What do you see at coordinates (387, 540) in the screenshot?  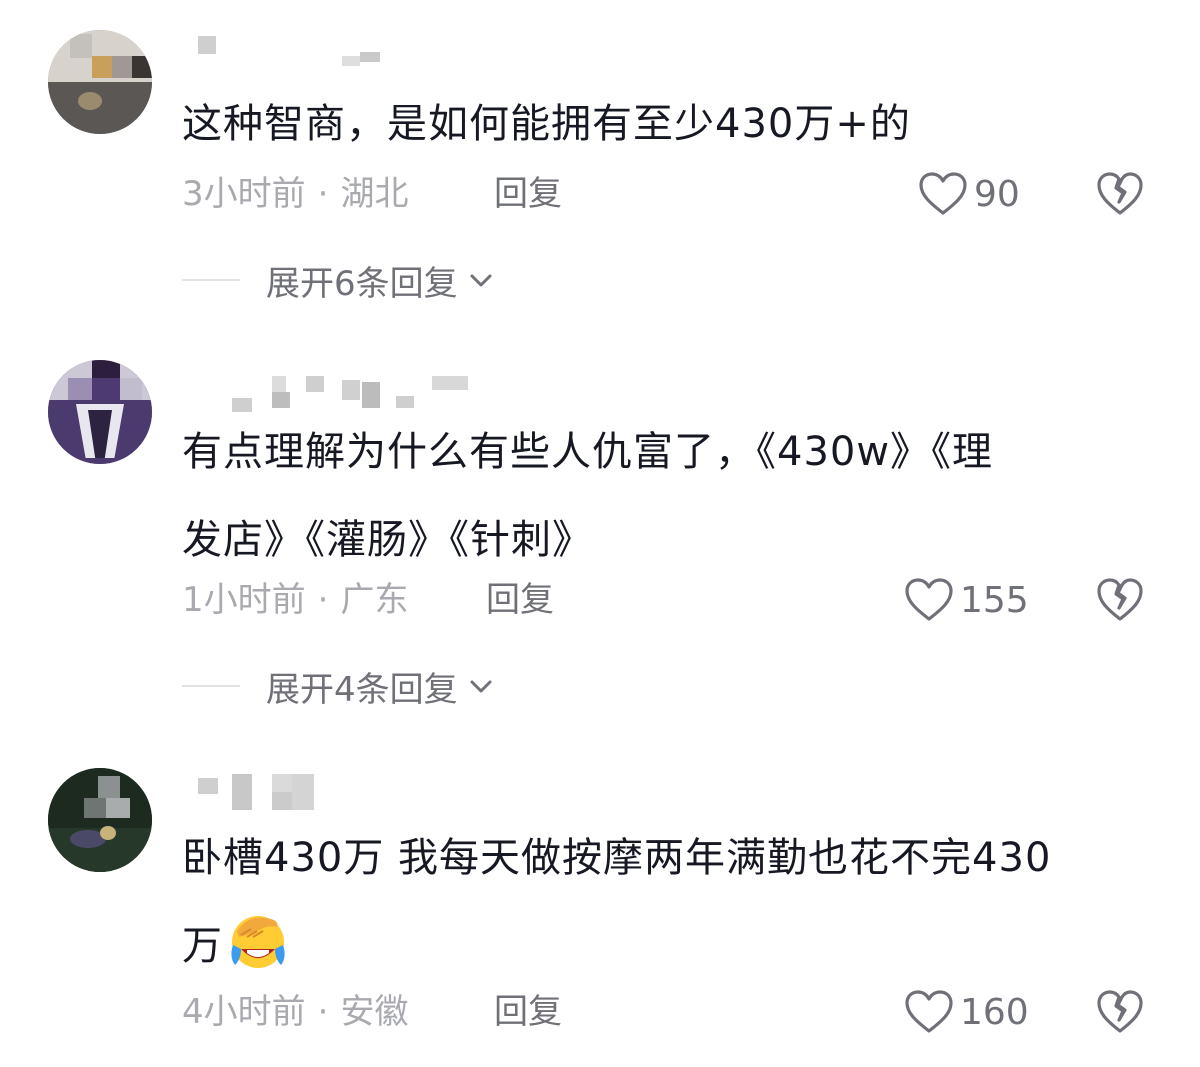 I see `comment-text-line: 发店》《灌肠》《针刺》` at bounding box center [387, 540].